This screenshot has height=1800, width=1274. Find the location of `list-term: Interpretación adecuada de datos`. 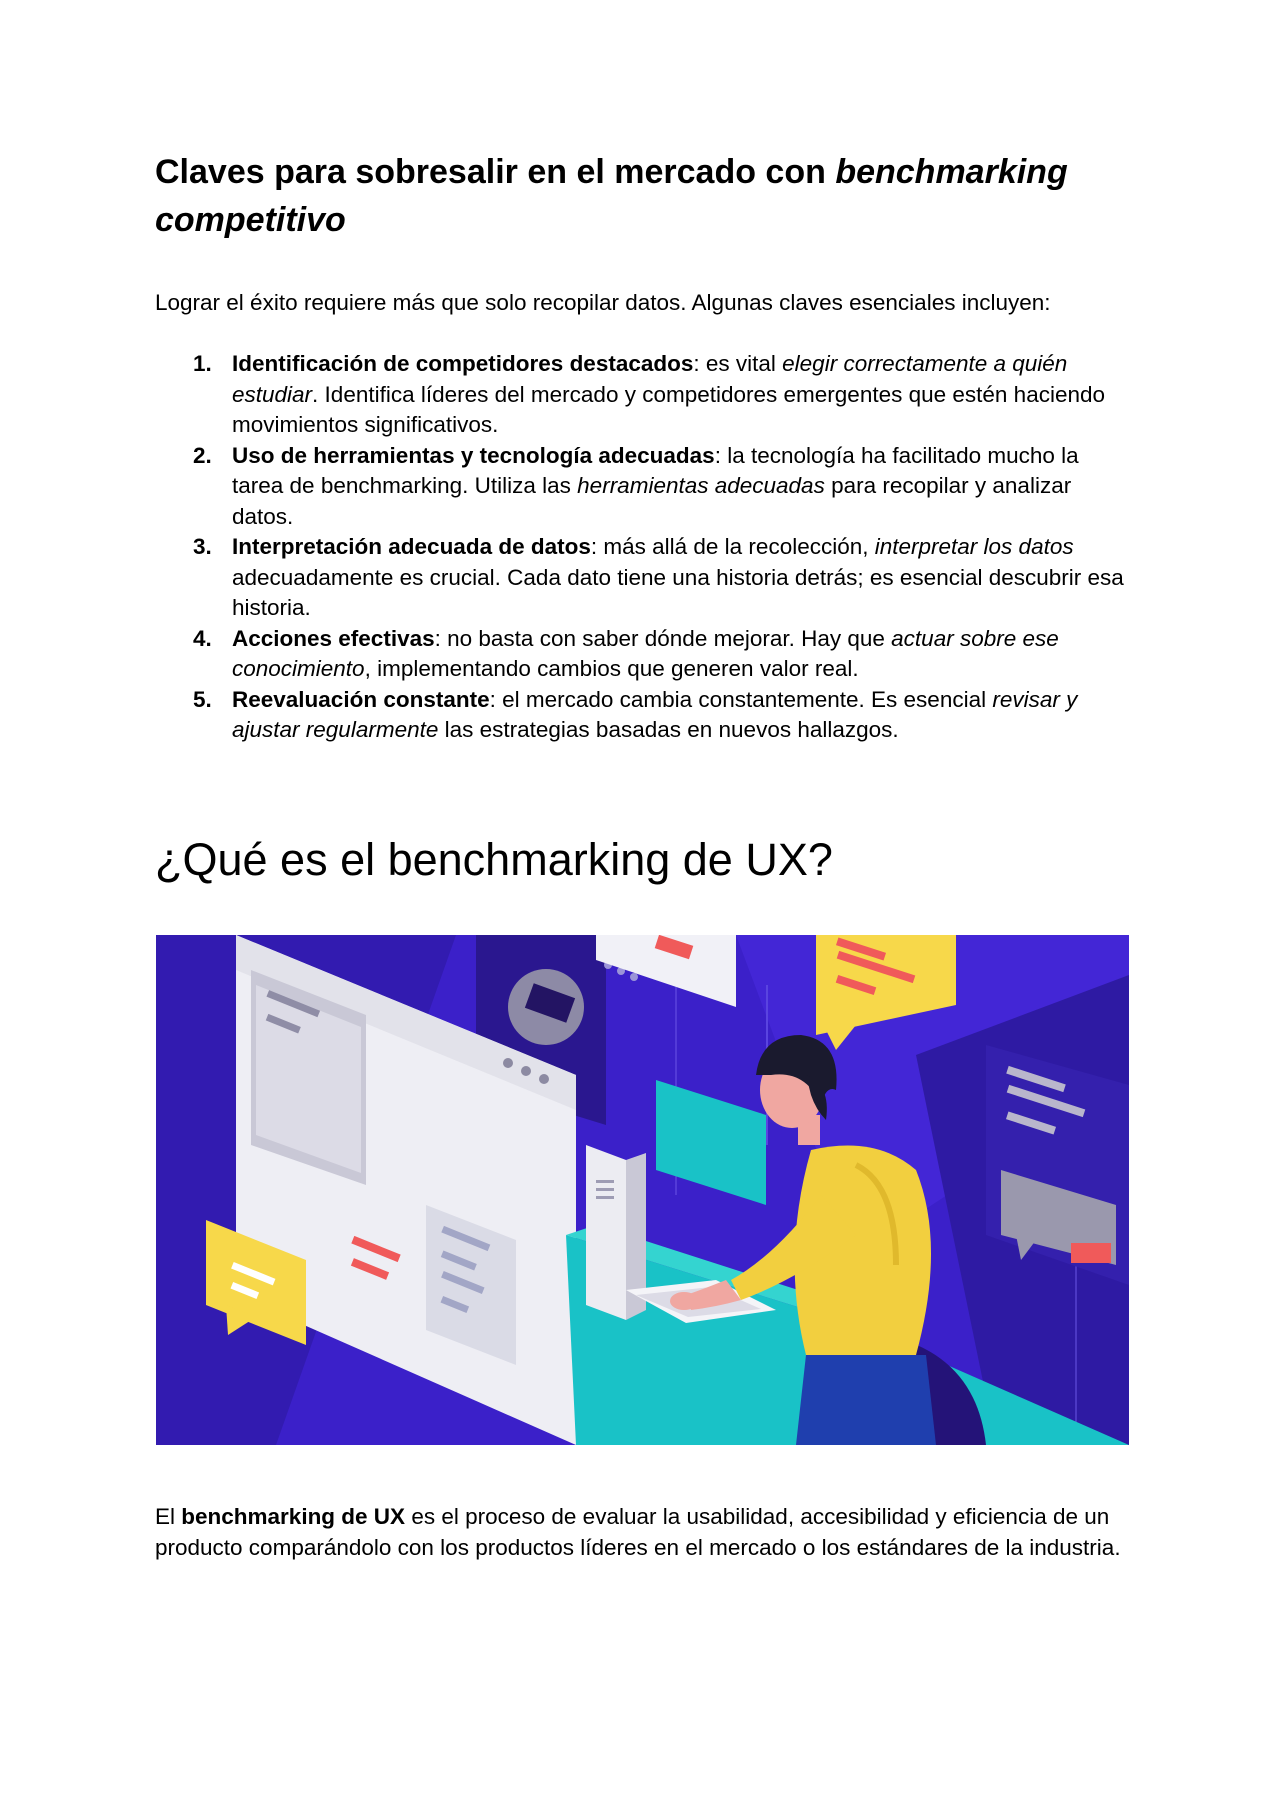

list-term: Interpretación adecuada de datos is located at coordinates (411, 546).